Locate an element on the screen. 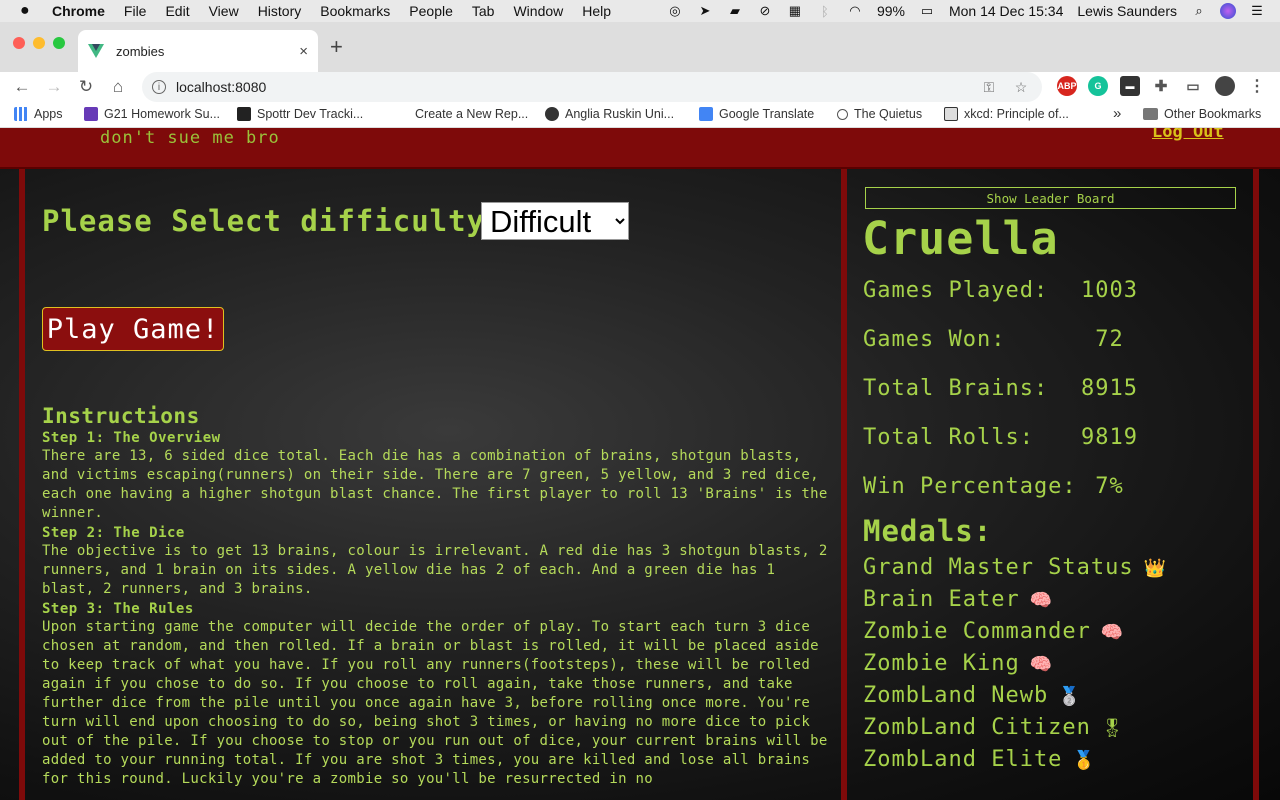 Image resolution: width=1280 pixels, height=800 pixels. bookmark-other-folder: Other Bookmarks is located at coordinates (1202, 114).